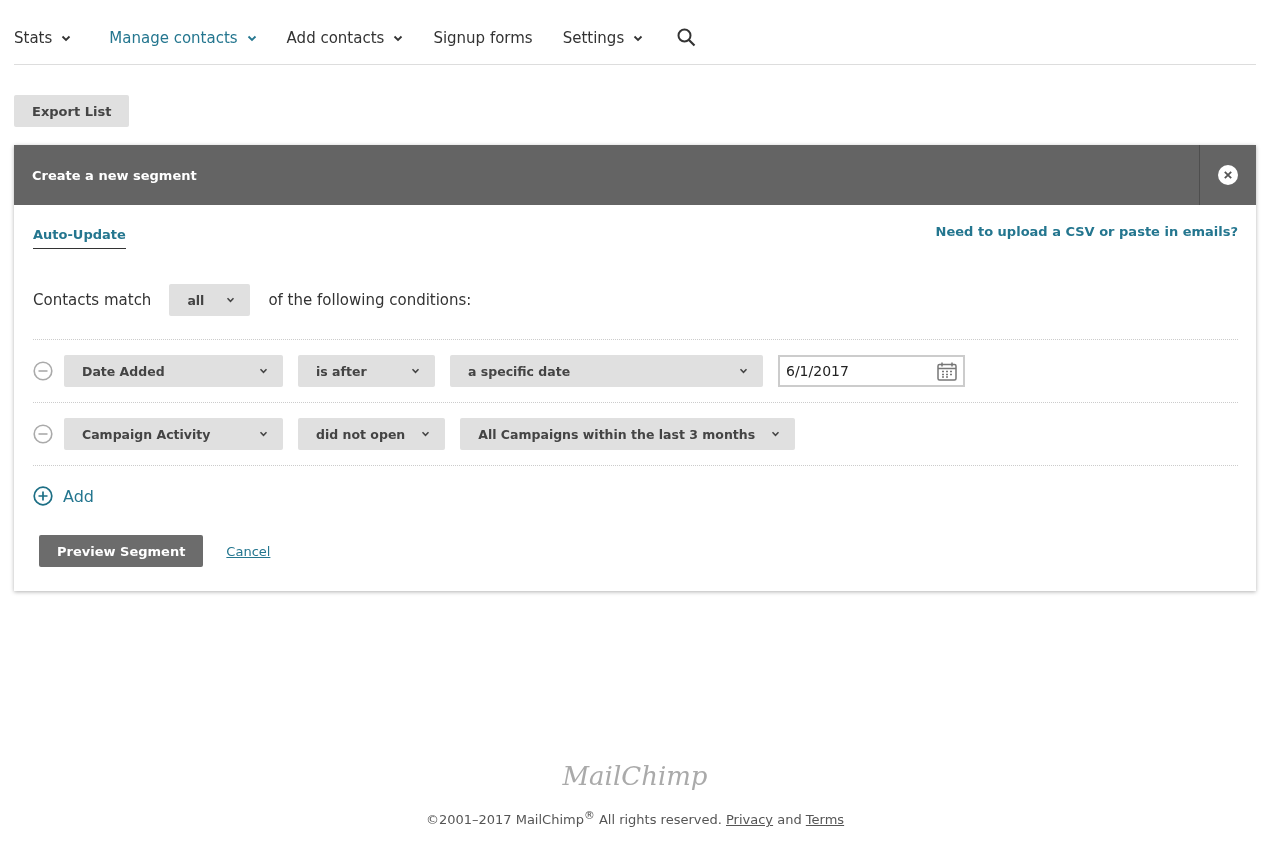 The width and height of the screenshot is (1271, 865). I want to click on search-icon, so click(687, 37).